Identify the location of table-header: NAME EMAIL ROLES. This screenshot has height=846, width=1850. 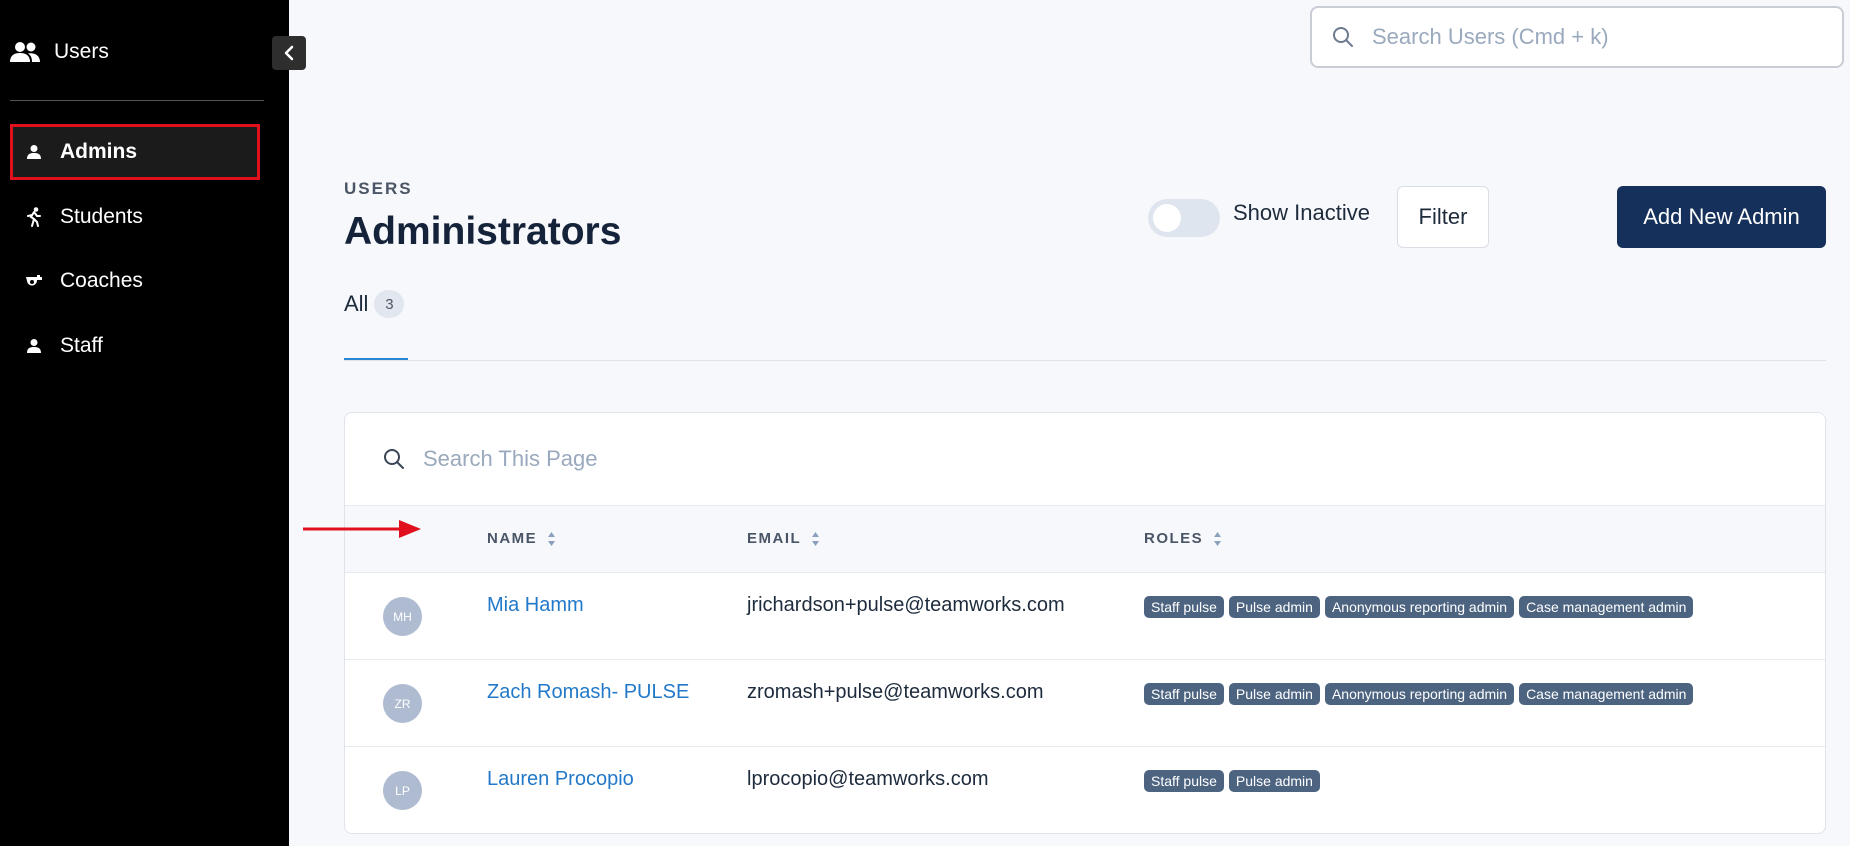
(1085, 539).